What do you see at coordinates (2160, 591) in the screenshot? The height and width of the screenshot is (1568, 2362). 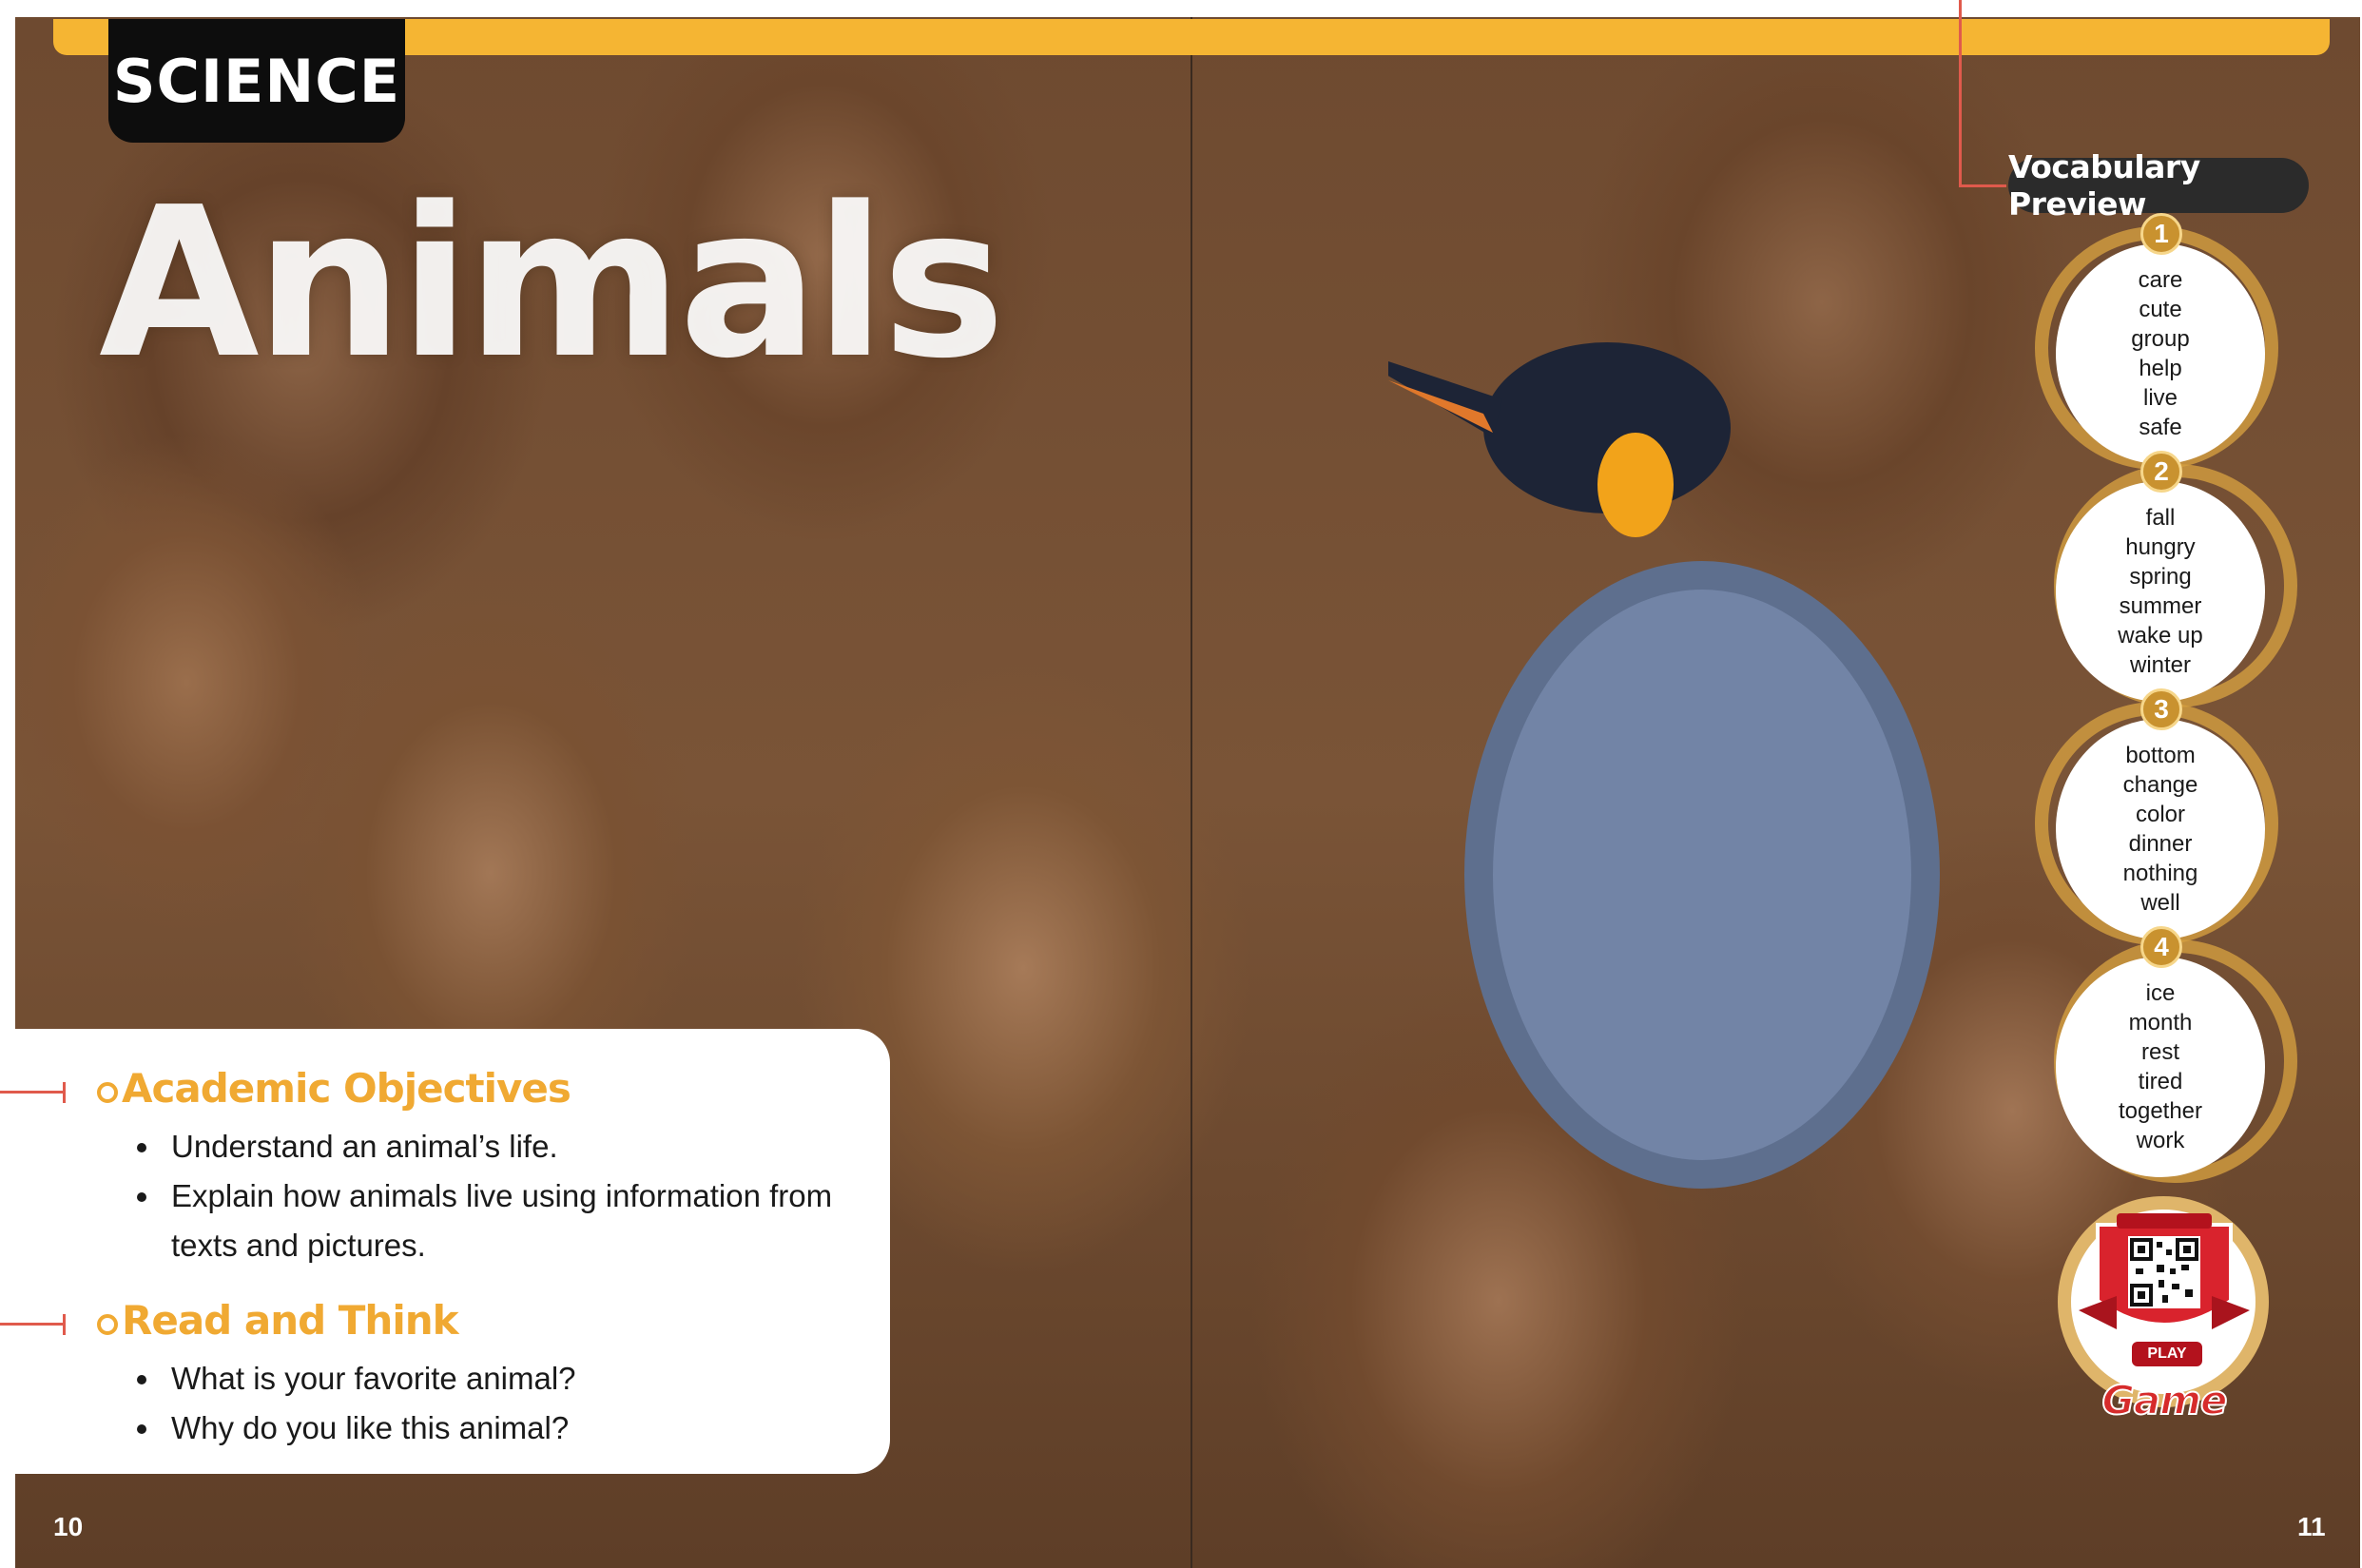 I see `vocab-group-2: fall hungry spring summer wake up winter` at bounding box center [2160, 591].